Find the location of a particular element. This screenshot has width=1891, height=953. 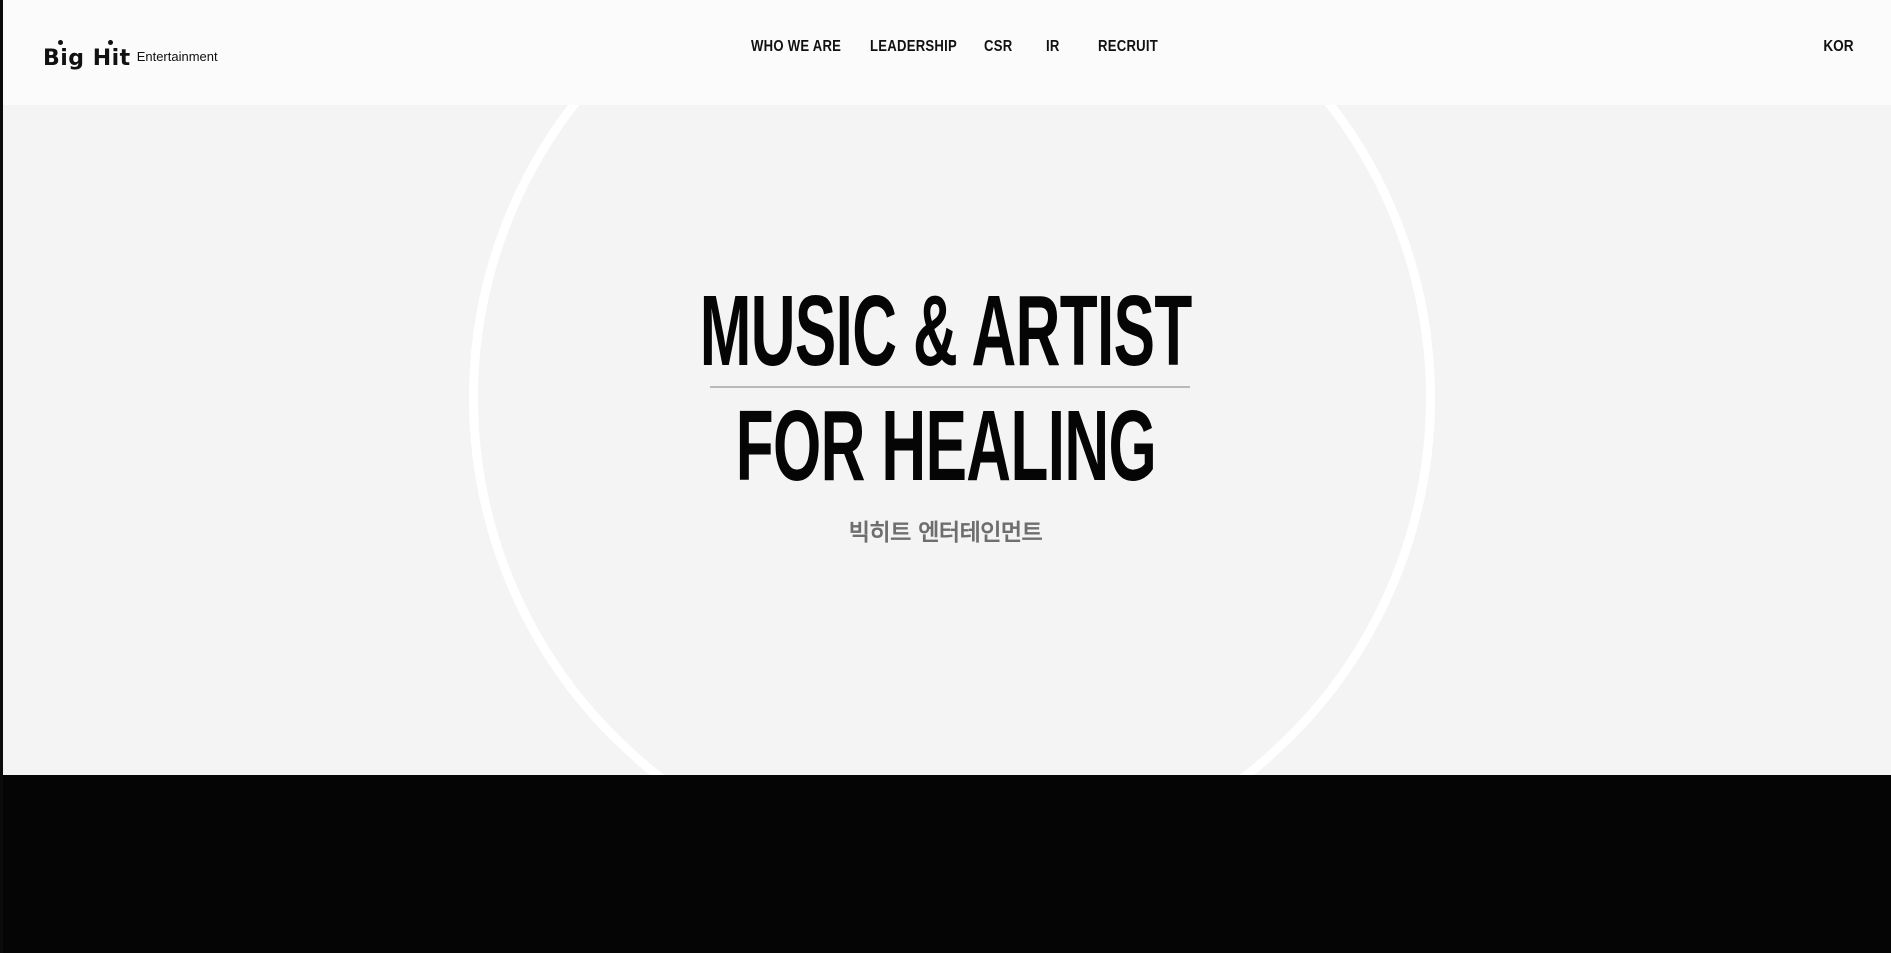

logo-mark: Big Hit is located at coordinates (87, 54).